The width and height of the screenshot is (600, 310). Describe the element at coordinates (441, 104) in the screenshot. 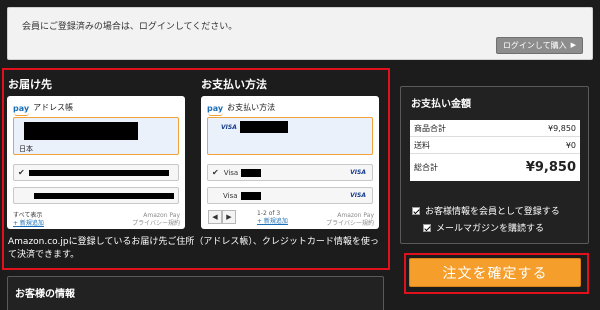

I see `payment-summary-title: お支払い金額` at that location.